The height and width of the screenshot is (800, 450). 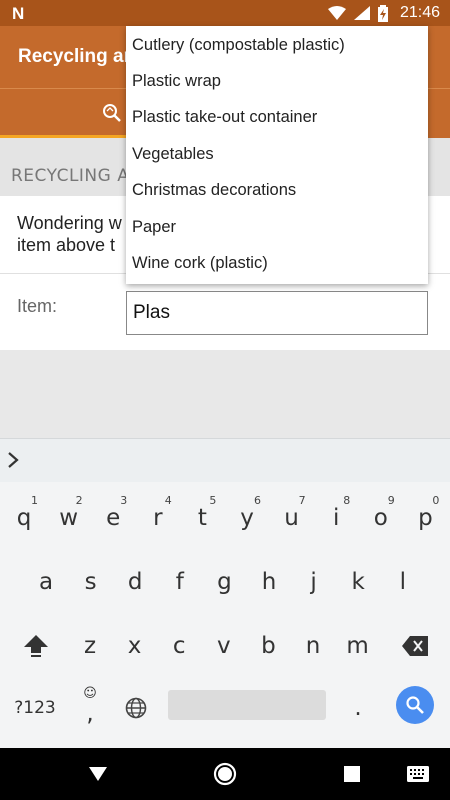 What do you see at coordinates (225, 460) in the screenshot?
I see `keyboard-suggestion-strip` at bounding box center [225, 460].